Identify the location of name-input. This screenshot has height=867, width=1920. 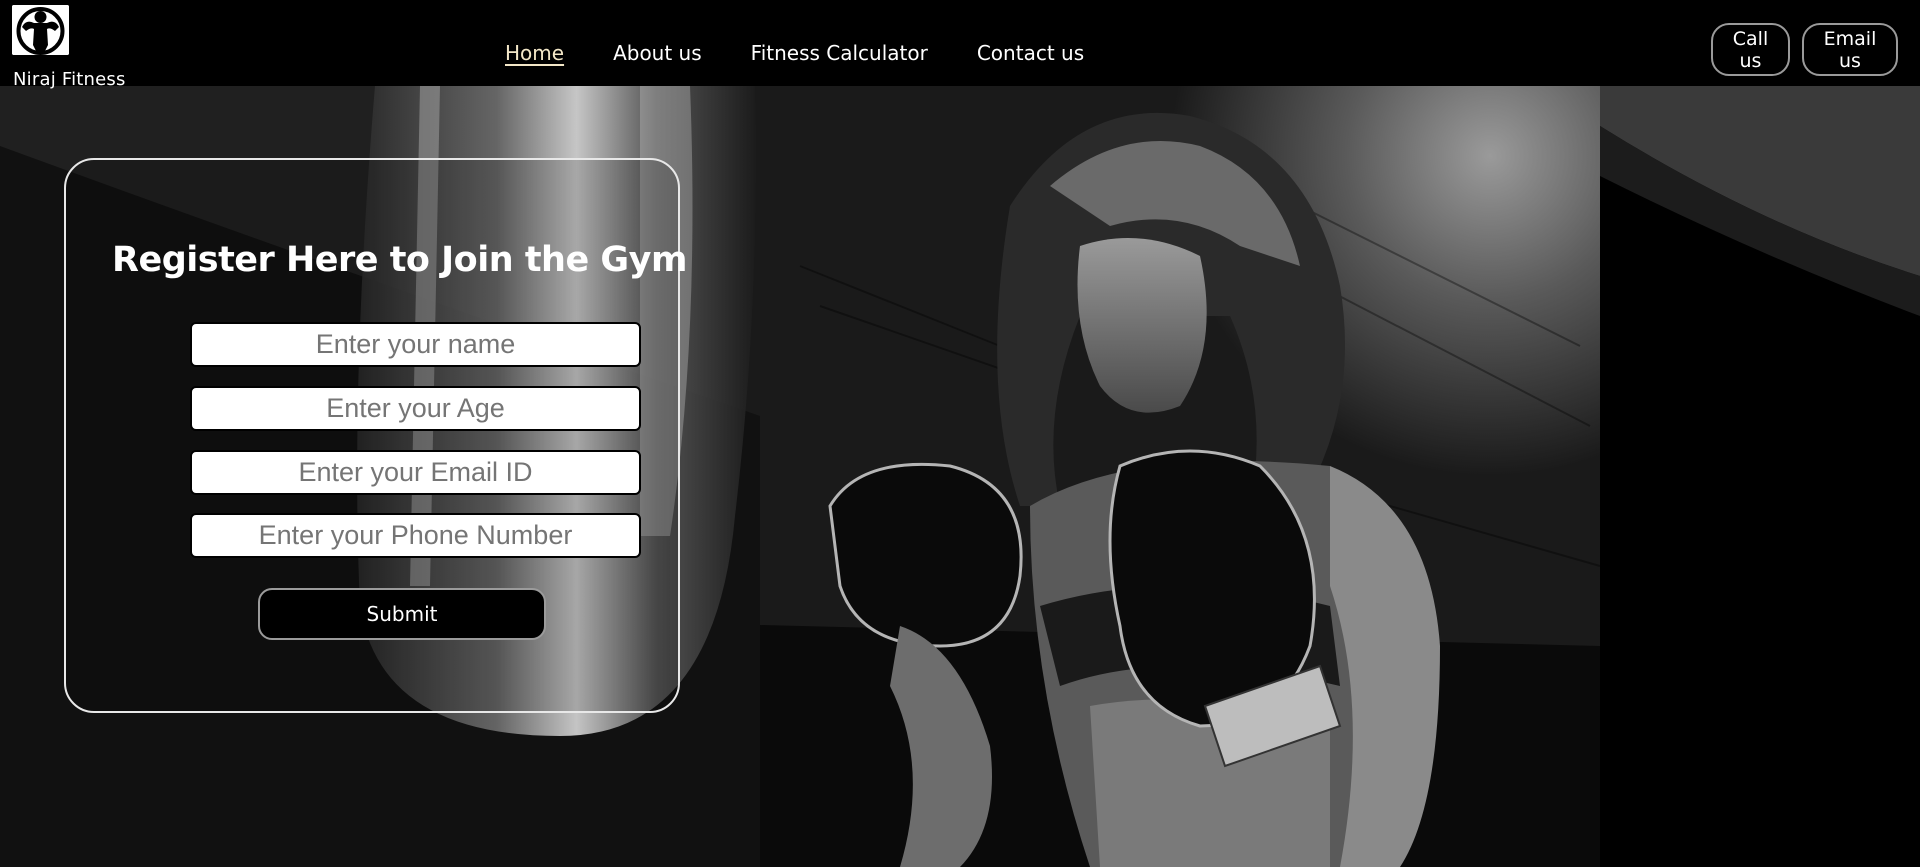
(415, 344).